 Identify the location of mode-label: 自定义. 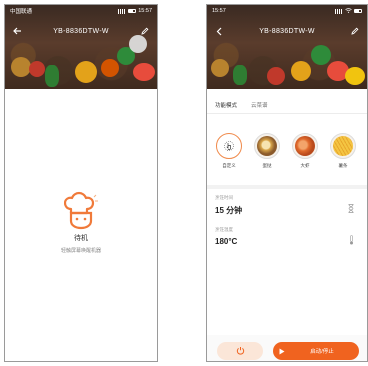
(229, 165).